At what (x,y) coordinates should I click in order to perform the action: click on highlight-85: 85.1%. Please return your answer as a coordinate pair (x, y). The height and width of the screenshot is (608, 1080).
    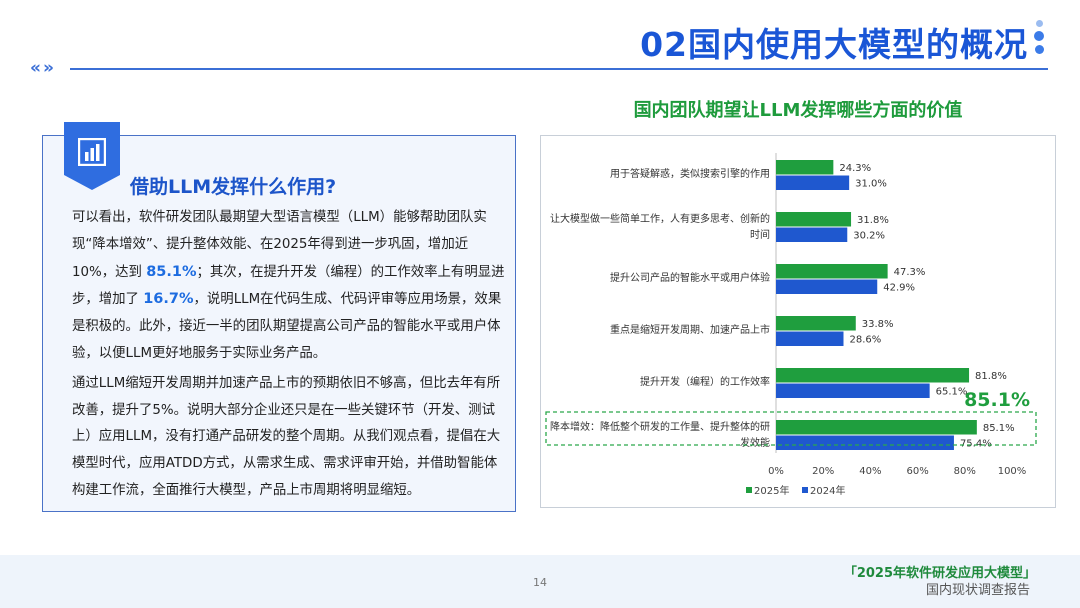
    Looking at the image, I should click on (171, 271).